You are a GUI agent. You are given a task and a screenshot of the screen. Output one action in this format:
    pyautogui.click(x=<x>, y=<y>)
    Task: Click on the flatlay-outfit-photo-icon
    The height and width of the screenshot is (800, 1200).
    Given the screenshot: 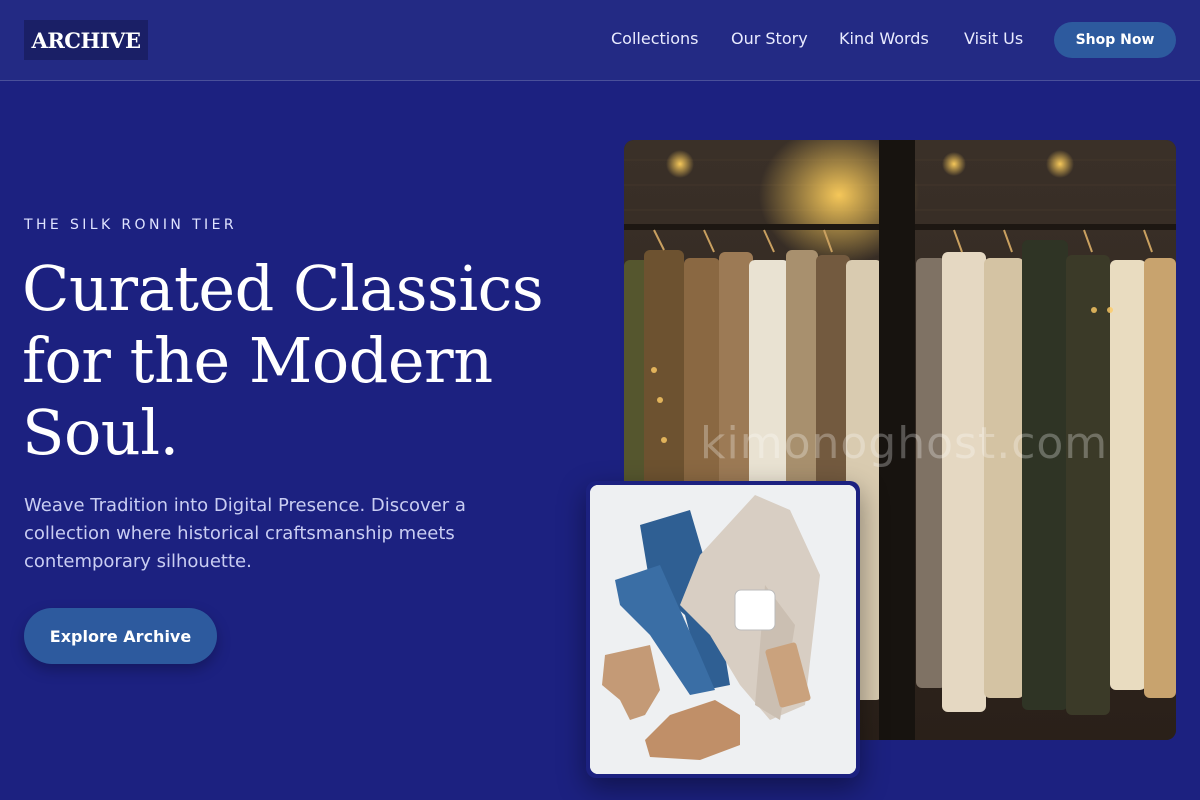 What is the action you would take?
    pyautogui.click(x=723, y=629)
    